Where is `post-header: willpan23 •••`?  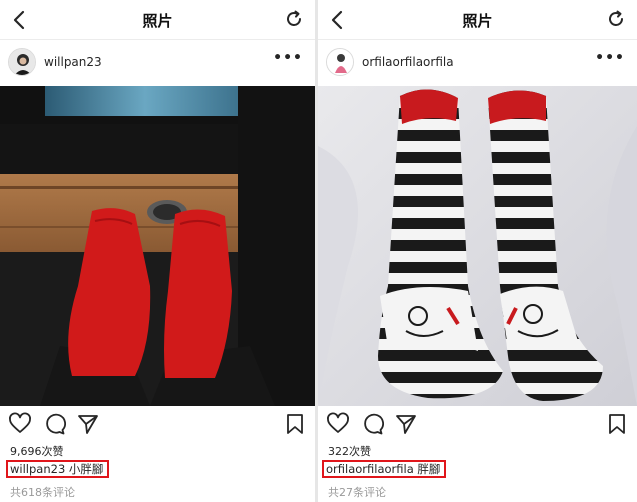 post-header: willpan23 ••• is located at coordinates (157, 64).